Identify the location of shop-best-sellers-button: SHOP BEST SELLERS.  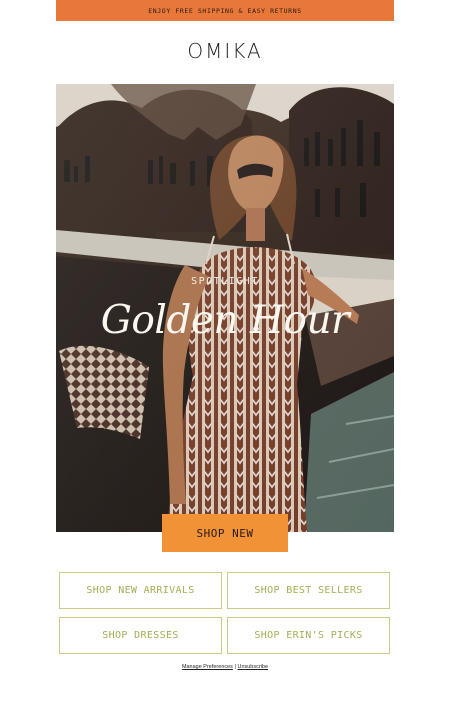
(308, 590).